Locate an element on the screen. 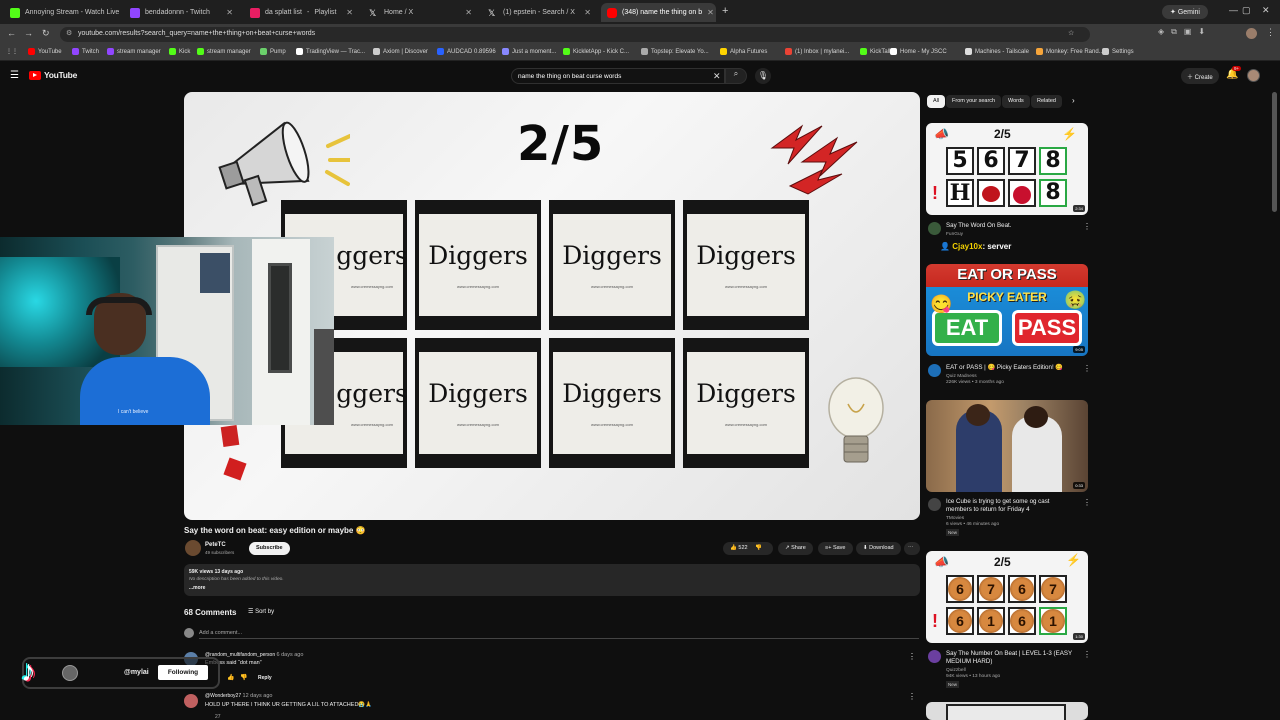  sick-emoji-icon: 🤢 is located at coordinates (1075, 300).